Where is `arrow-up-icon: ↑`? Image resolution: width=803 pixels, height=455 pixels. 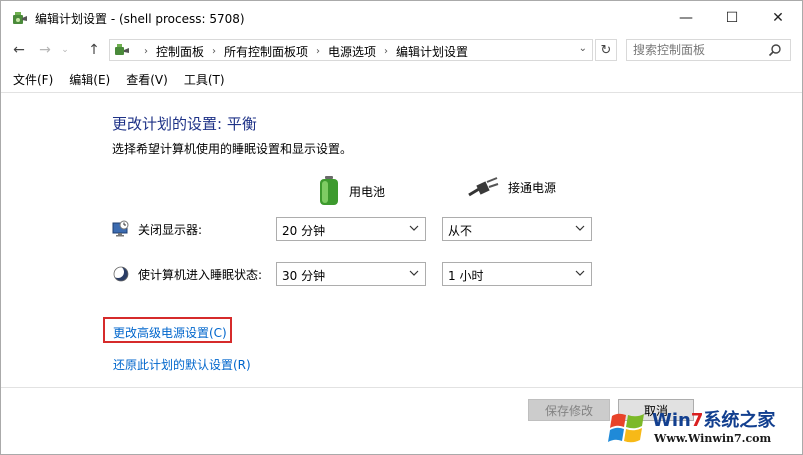 arrow-up-icon: ↑ is located at coordinates (94, 50).